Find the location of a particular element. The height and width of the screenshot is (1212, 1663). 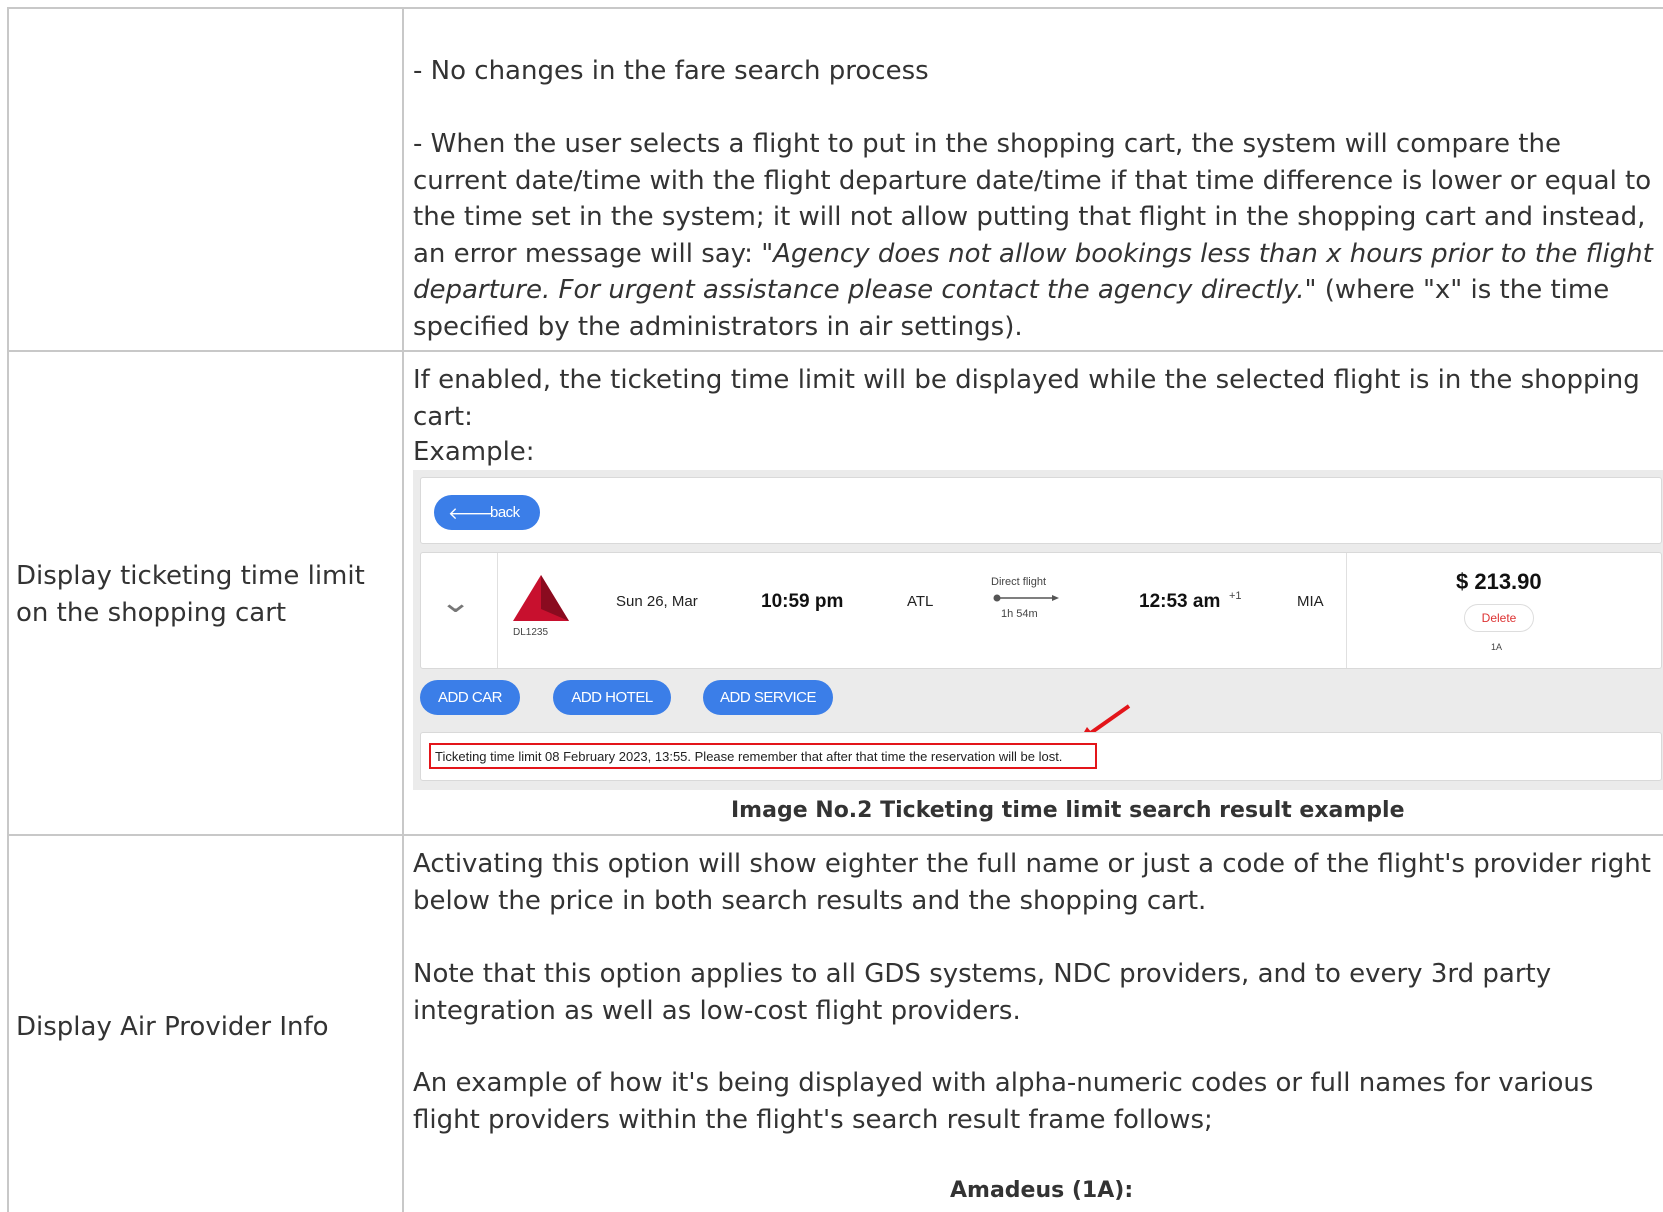

flight-type: Direct flight is located at coordinates (1019, 582).